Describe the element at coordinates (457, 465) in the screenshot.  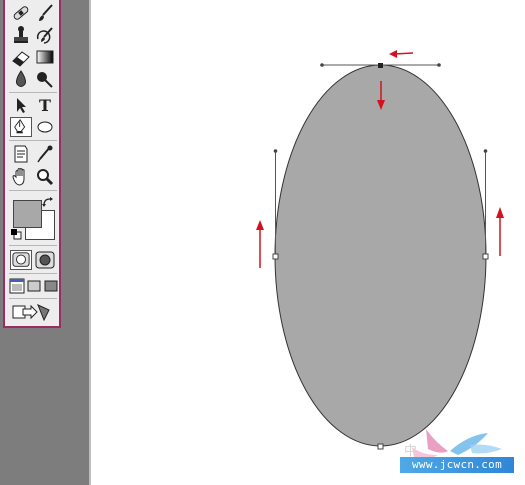
I see `watermark-url: www.jcwcn.com` at that location.